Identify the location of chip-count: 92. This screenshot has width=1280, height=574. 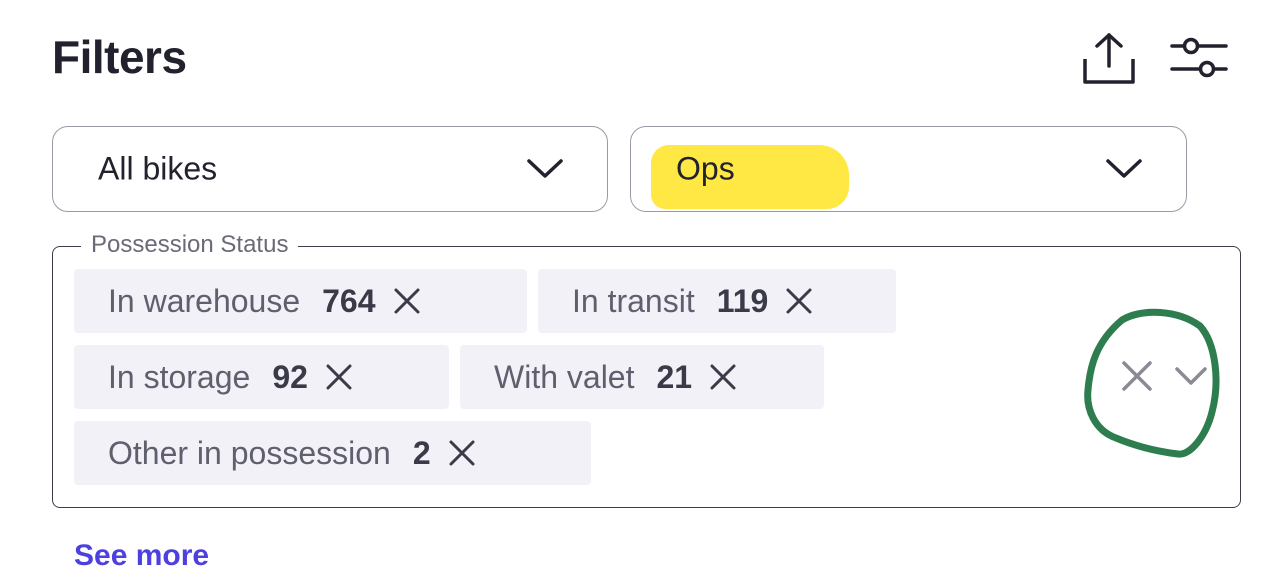
(290, 376).